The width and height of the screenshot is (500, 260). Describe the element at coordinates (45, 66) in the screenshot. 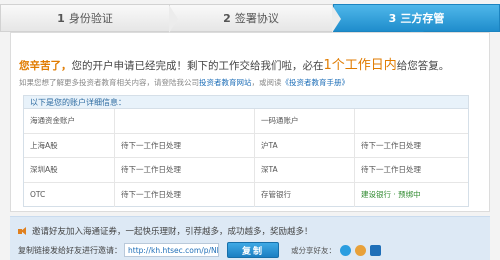

I see `greeting-hello: 您辛苦了，` at that location.